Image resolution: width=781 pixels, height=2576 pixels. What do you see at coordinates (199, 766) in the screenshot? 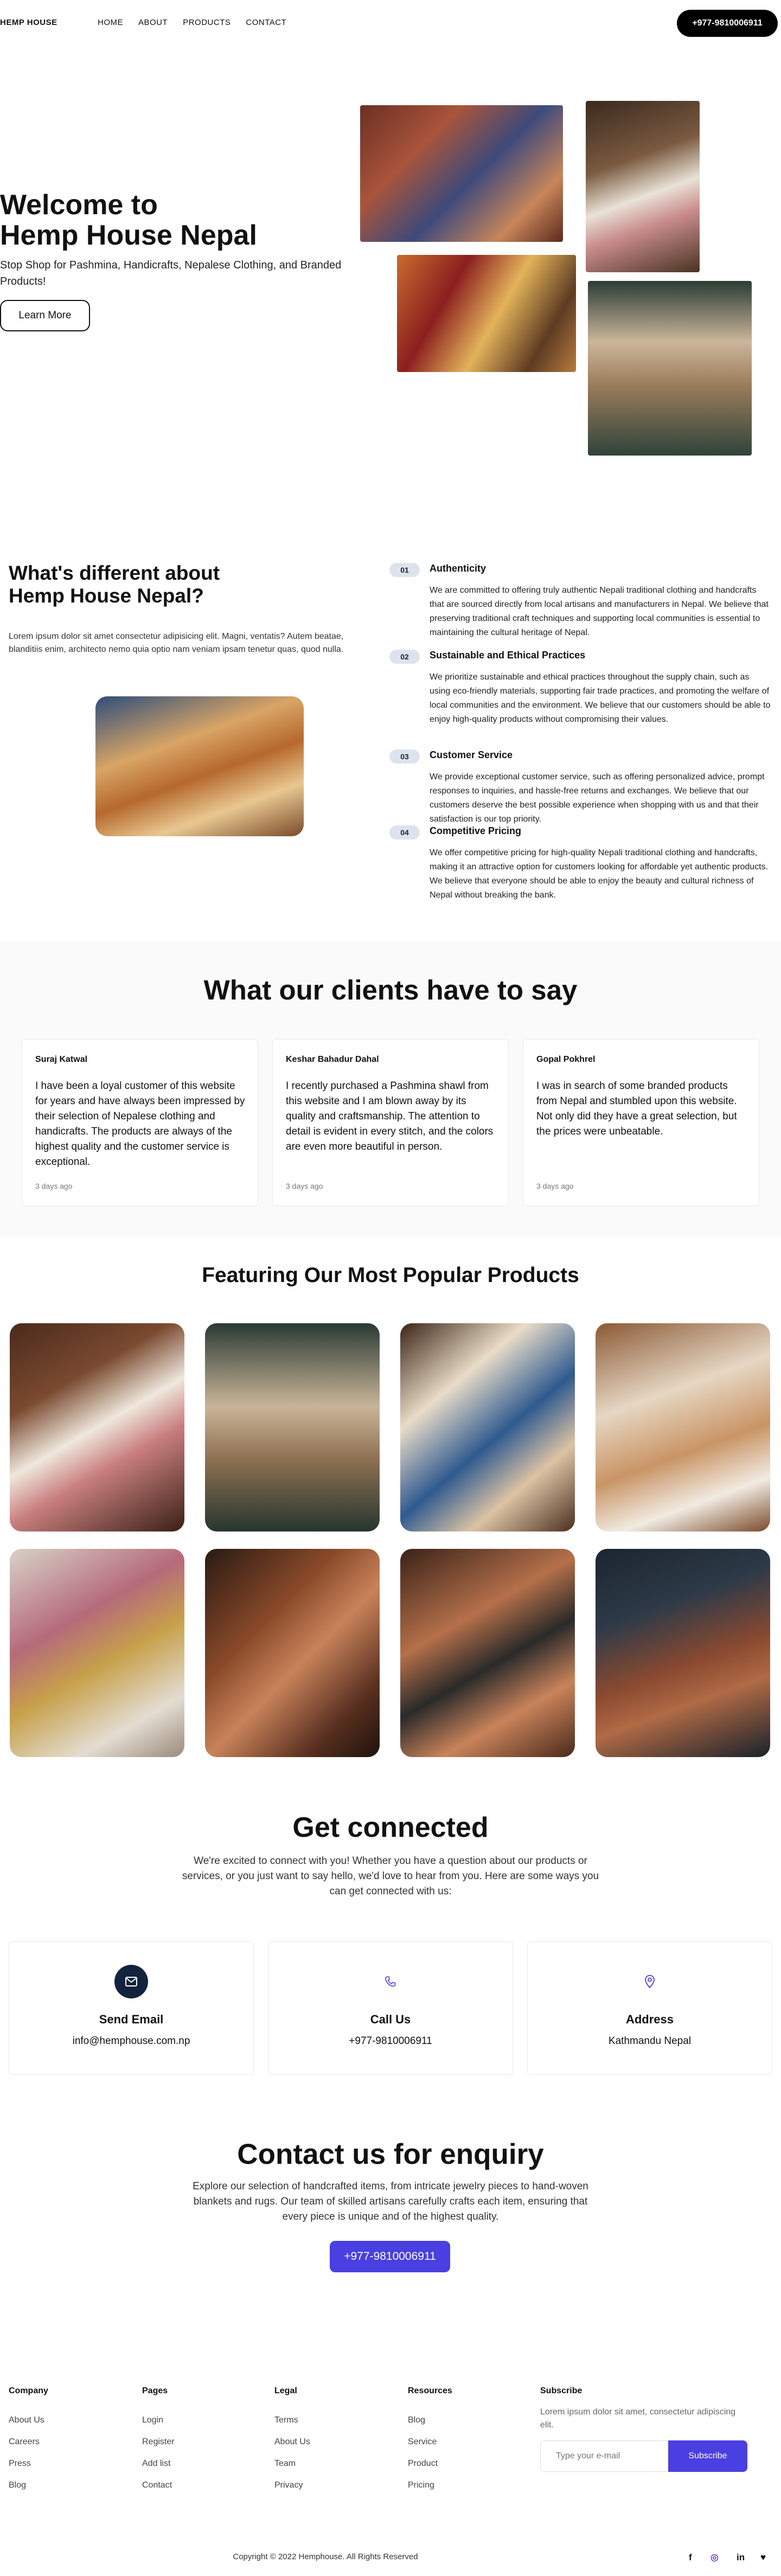
I see `weaving-image` at bounding box center [199, 766].